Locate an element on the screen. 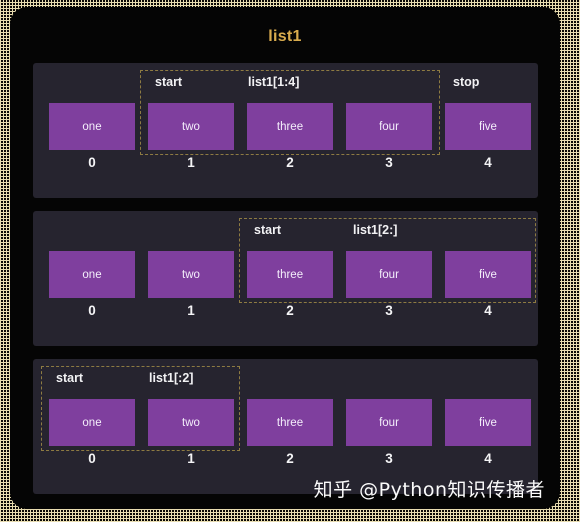 The image size is (580, 522). start-marker-3: start is located at coordinates (70, 378).